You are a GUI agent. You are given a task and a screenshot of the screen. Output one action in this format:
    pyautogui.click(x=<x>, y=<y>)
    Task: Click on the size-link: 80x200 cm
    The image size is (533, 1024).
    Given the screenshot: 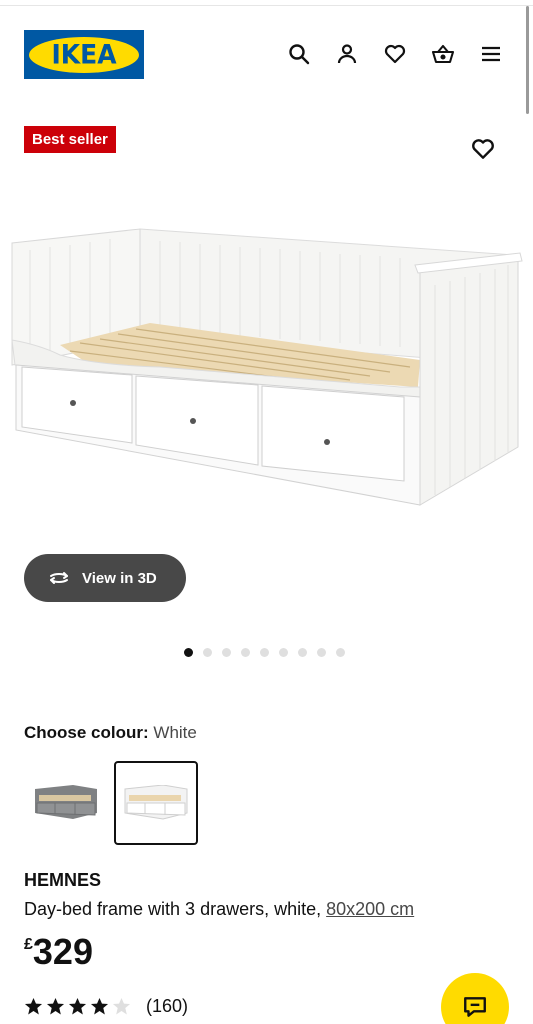 What is the action you would take?
    pyautogui.click(x=370, y=909)
    